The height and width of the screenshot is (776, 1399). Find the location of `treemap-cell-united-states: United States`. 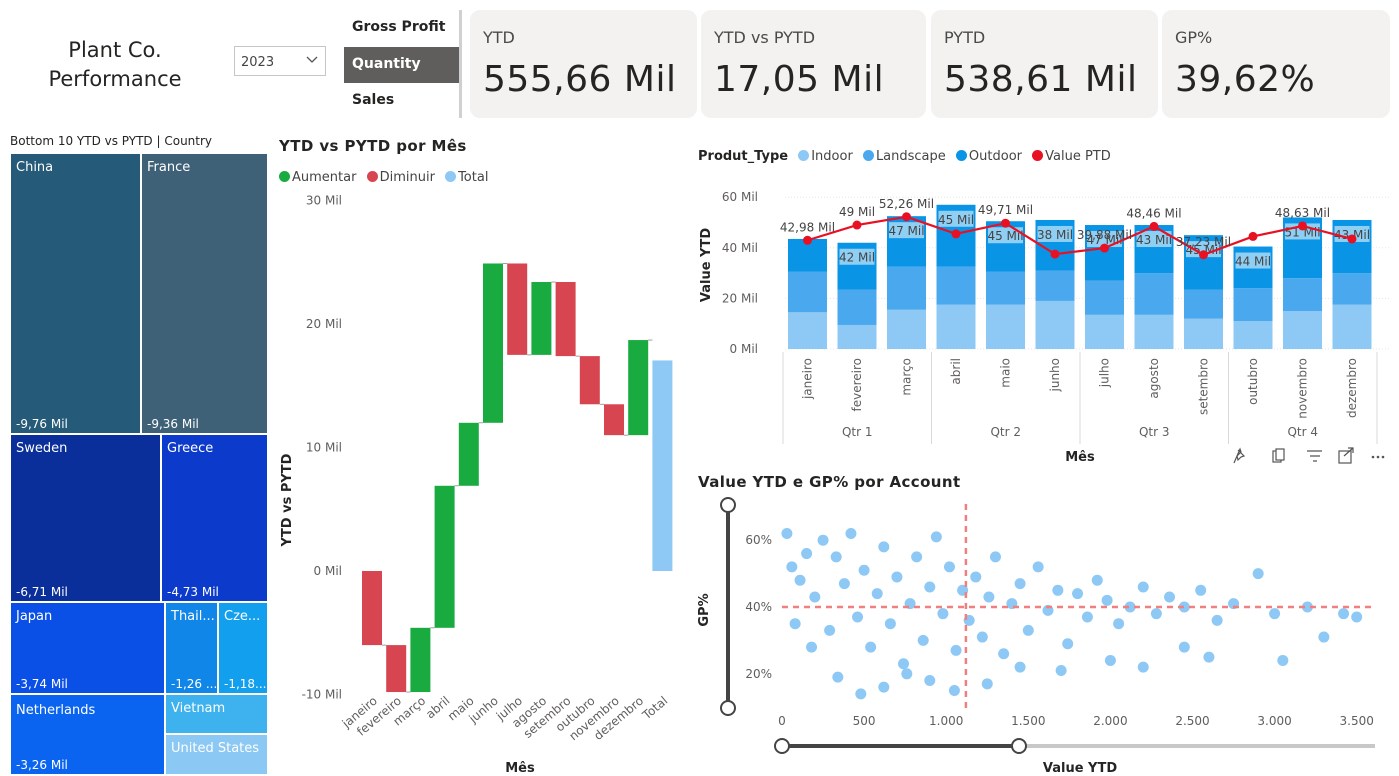

treemap-cell-united-states: United States is located at coordinates (216, 754).